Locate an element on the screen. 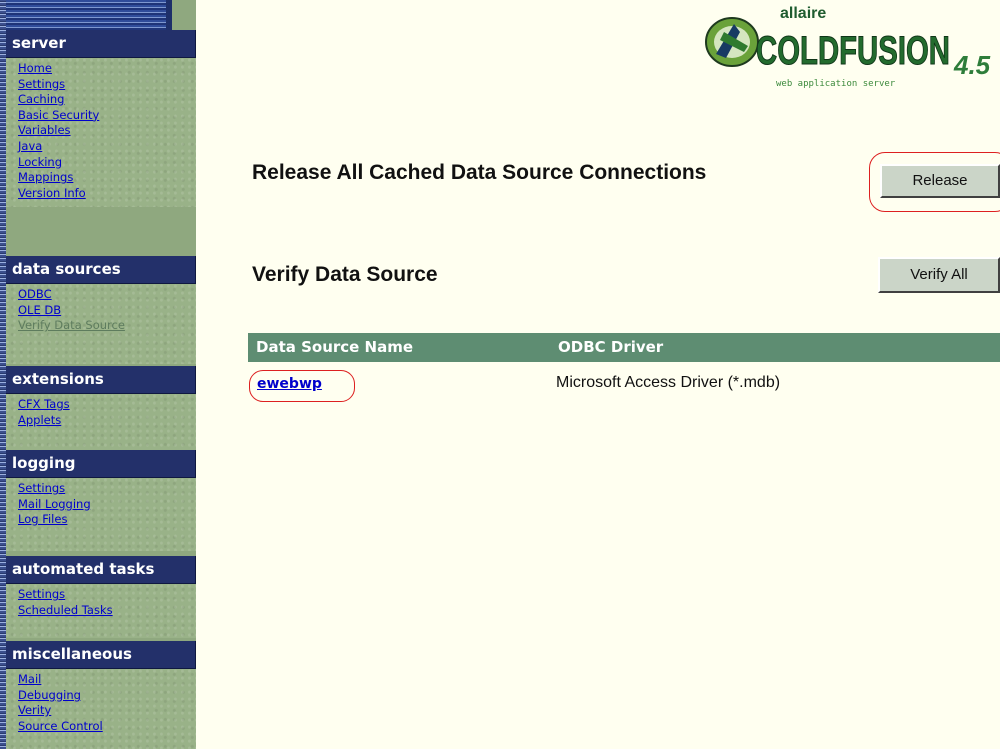 The image size is (1000, 749). nav-link-logging-settings: Settings is located at coordinates (107, 489).